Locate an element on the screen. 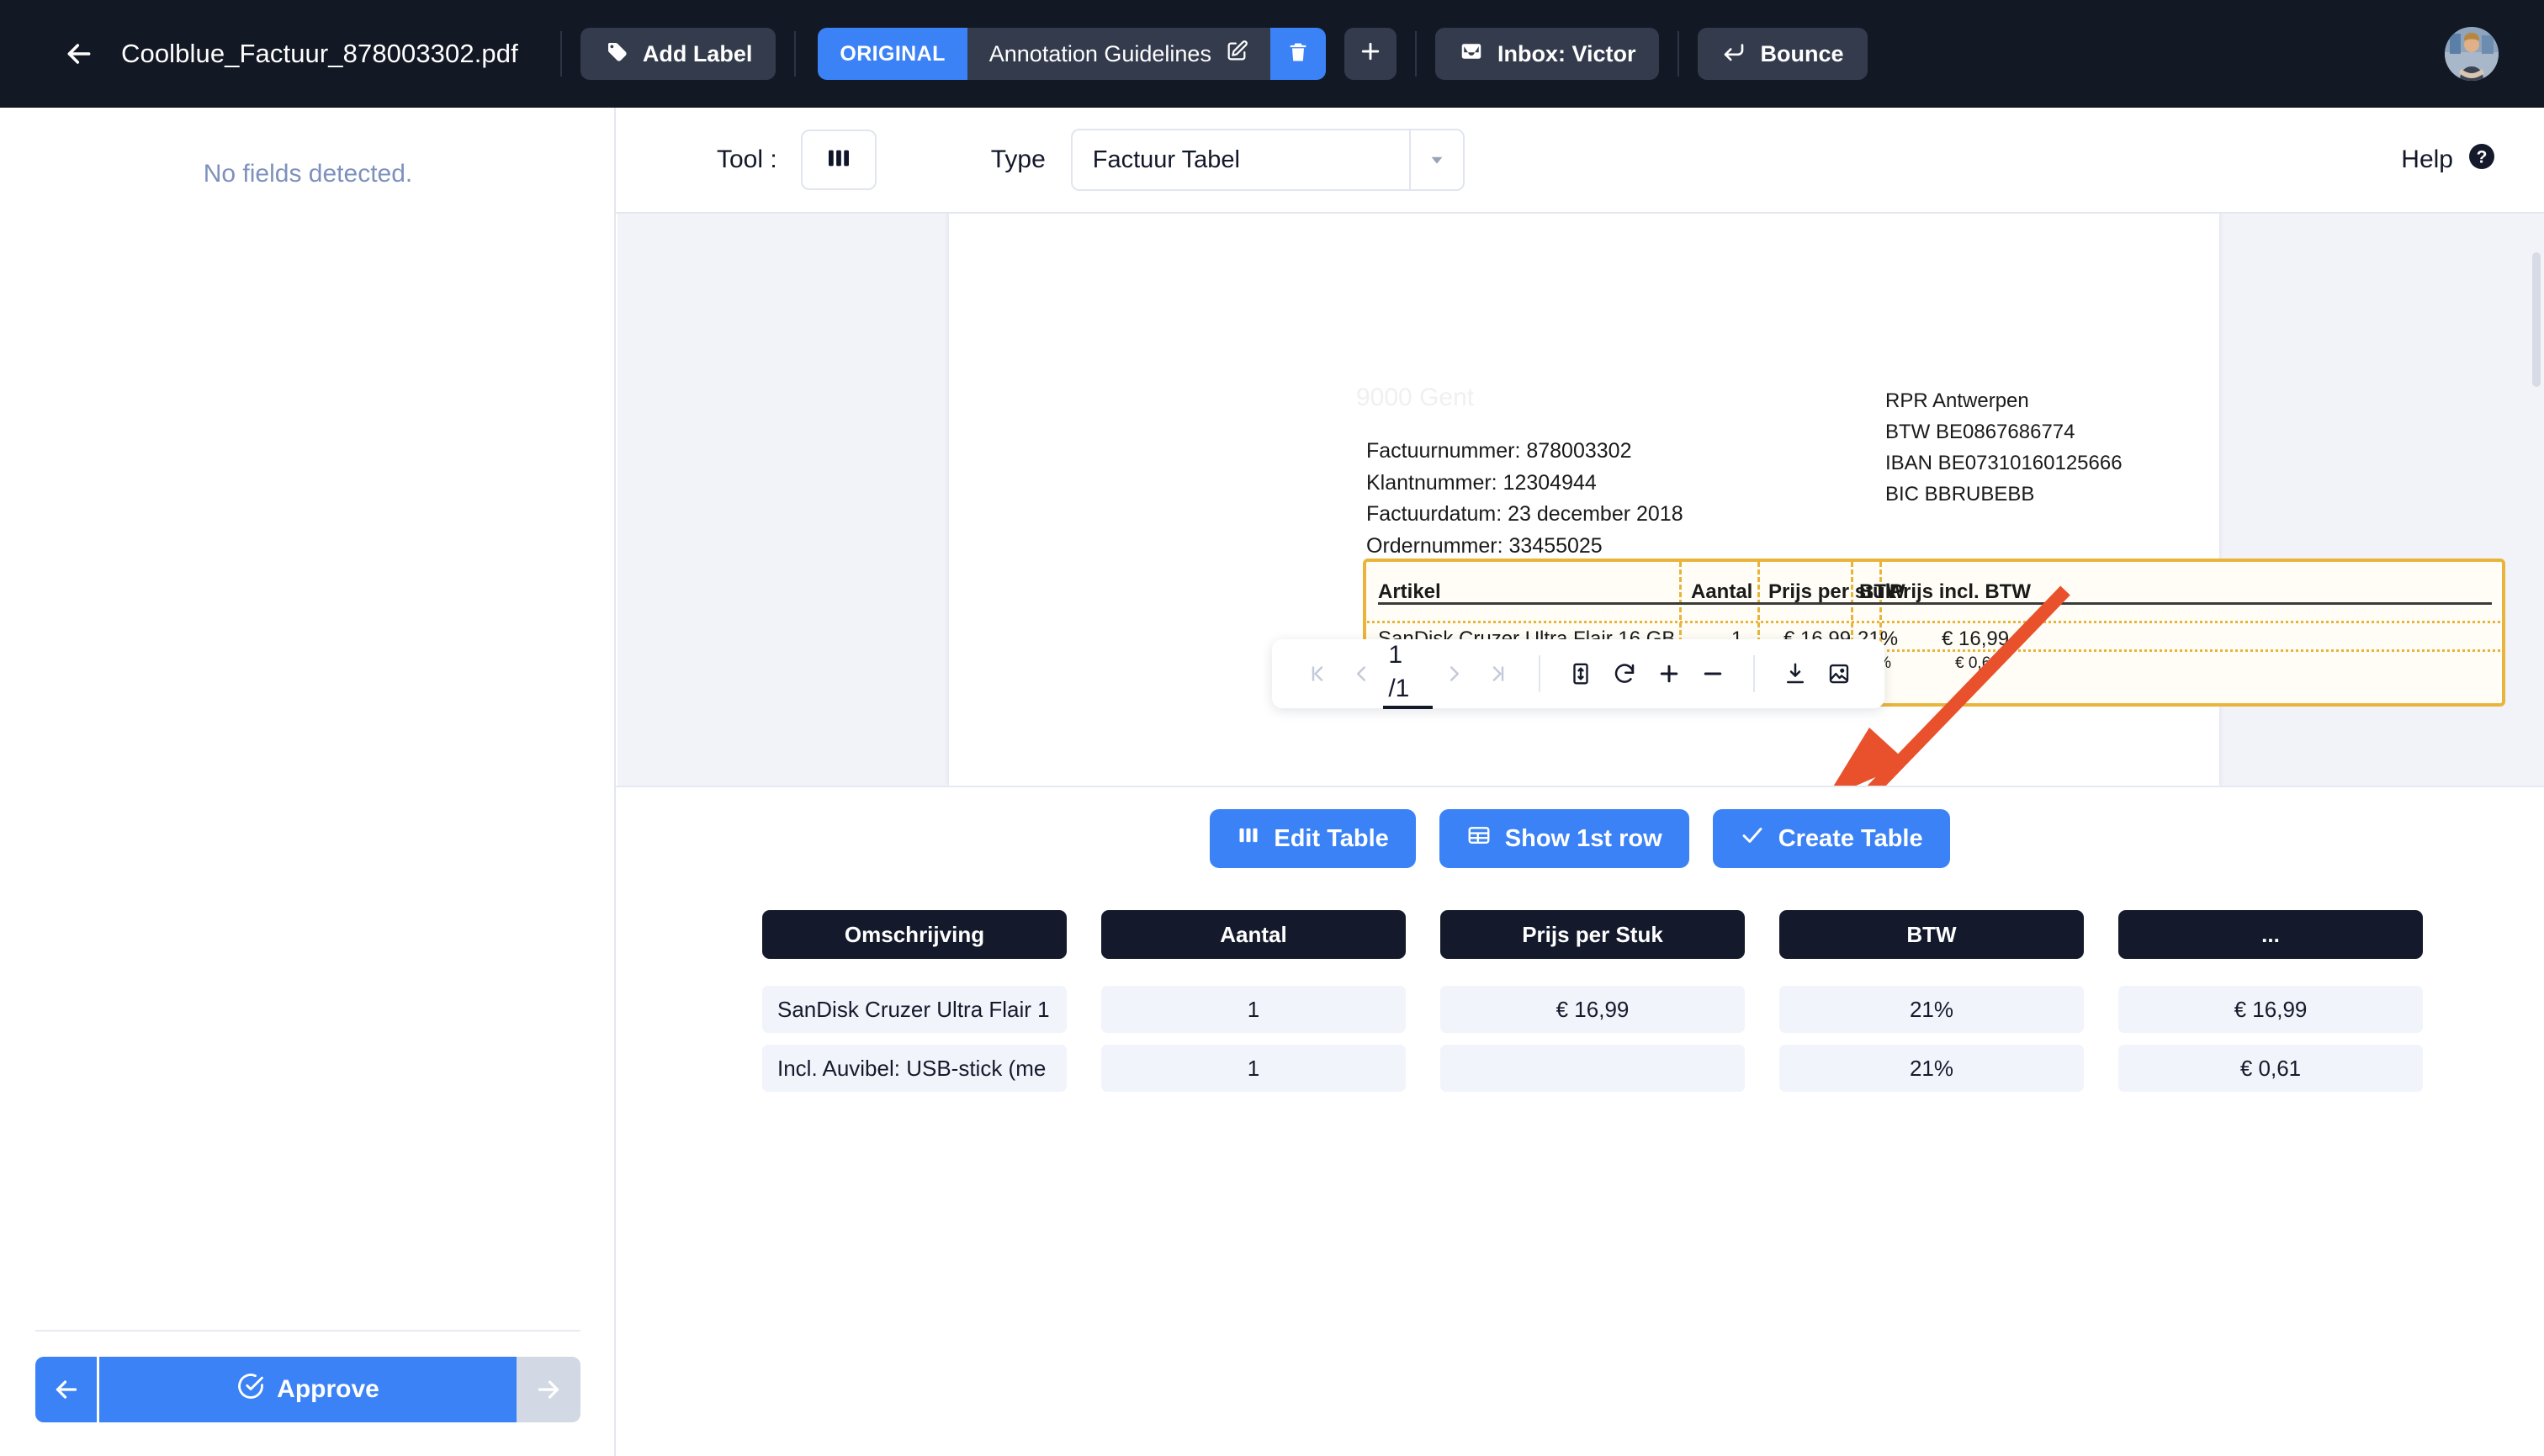 Image resolution: width=2544 pixels, height=1456 pixels. show-first-row-label: Show 1st row is located at coordinates (1583, 838).